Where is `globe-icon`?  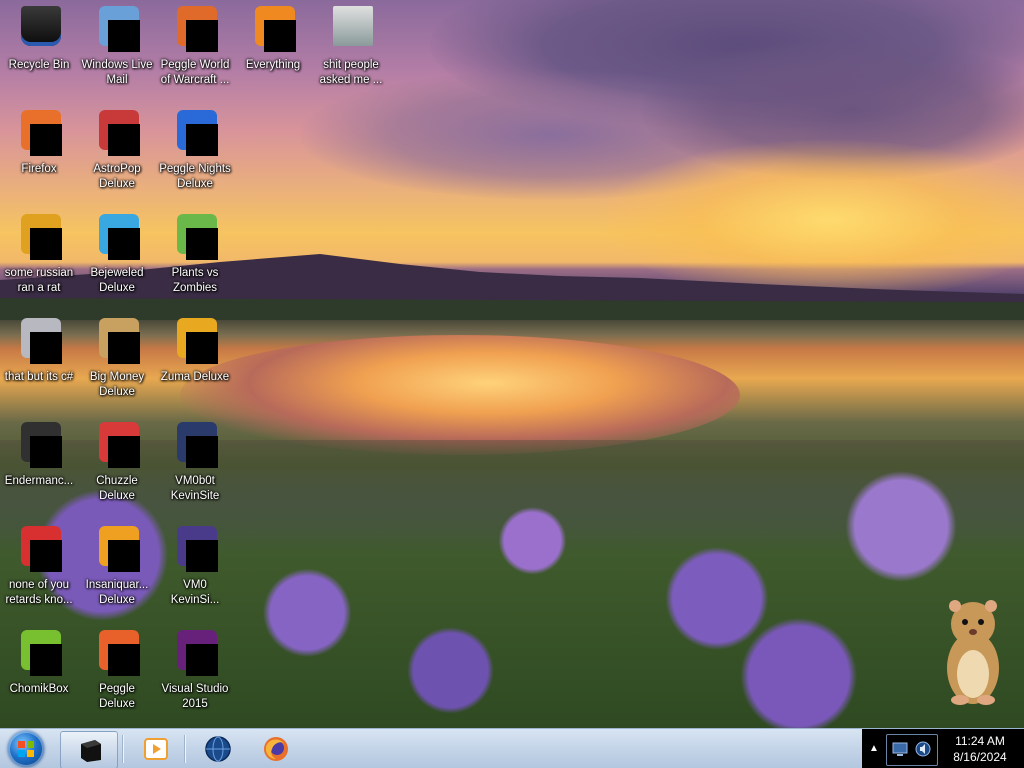
globe-icon is located at coordinates (218, 749).